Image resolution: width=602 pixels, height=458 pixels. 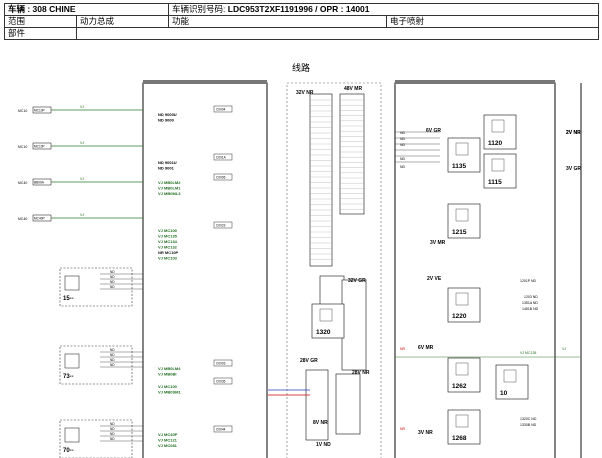 What do you see at coordinates (168, 236) in the screenshot?
I see `plate-line: VJ MC135` at bounding box center [168, 236].